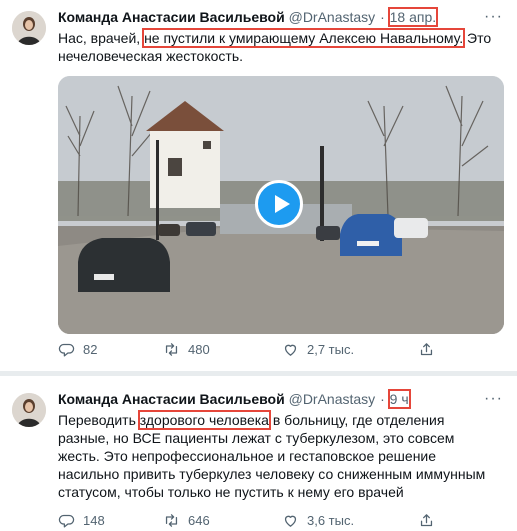 The width and height of the screenshot is (517, 531). What do you see at coordinates (331, 520) in the screenshot?
I see `like-count: 3,6 тыс.` at bounding box center [331, 520].